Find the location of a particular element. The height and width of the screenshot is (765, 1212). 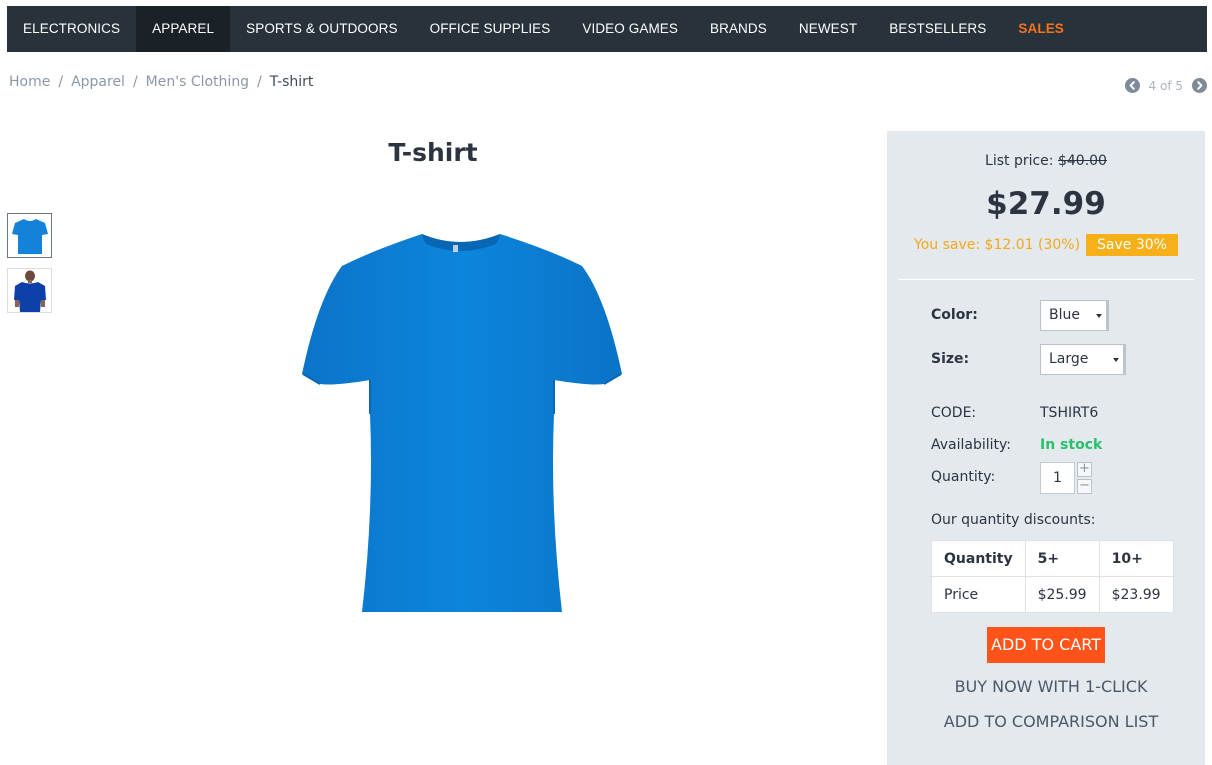

add-to-cart-button: ADD TO CART is located at coordinates (1046, 645).